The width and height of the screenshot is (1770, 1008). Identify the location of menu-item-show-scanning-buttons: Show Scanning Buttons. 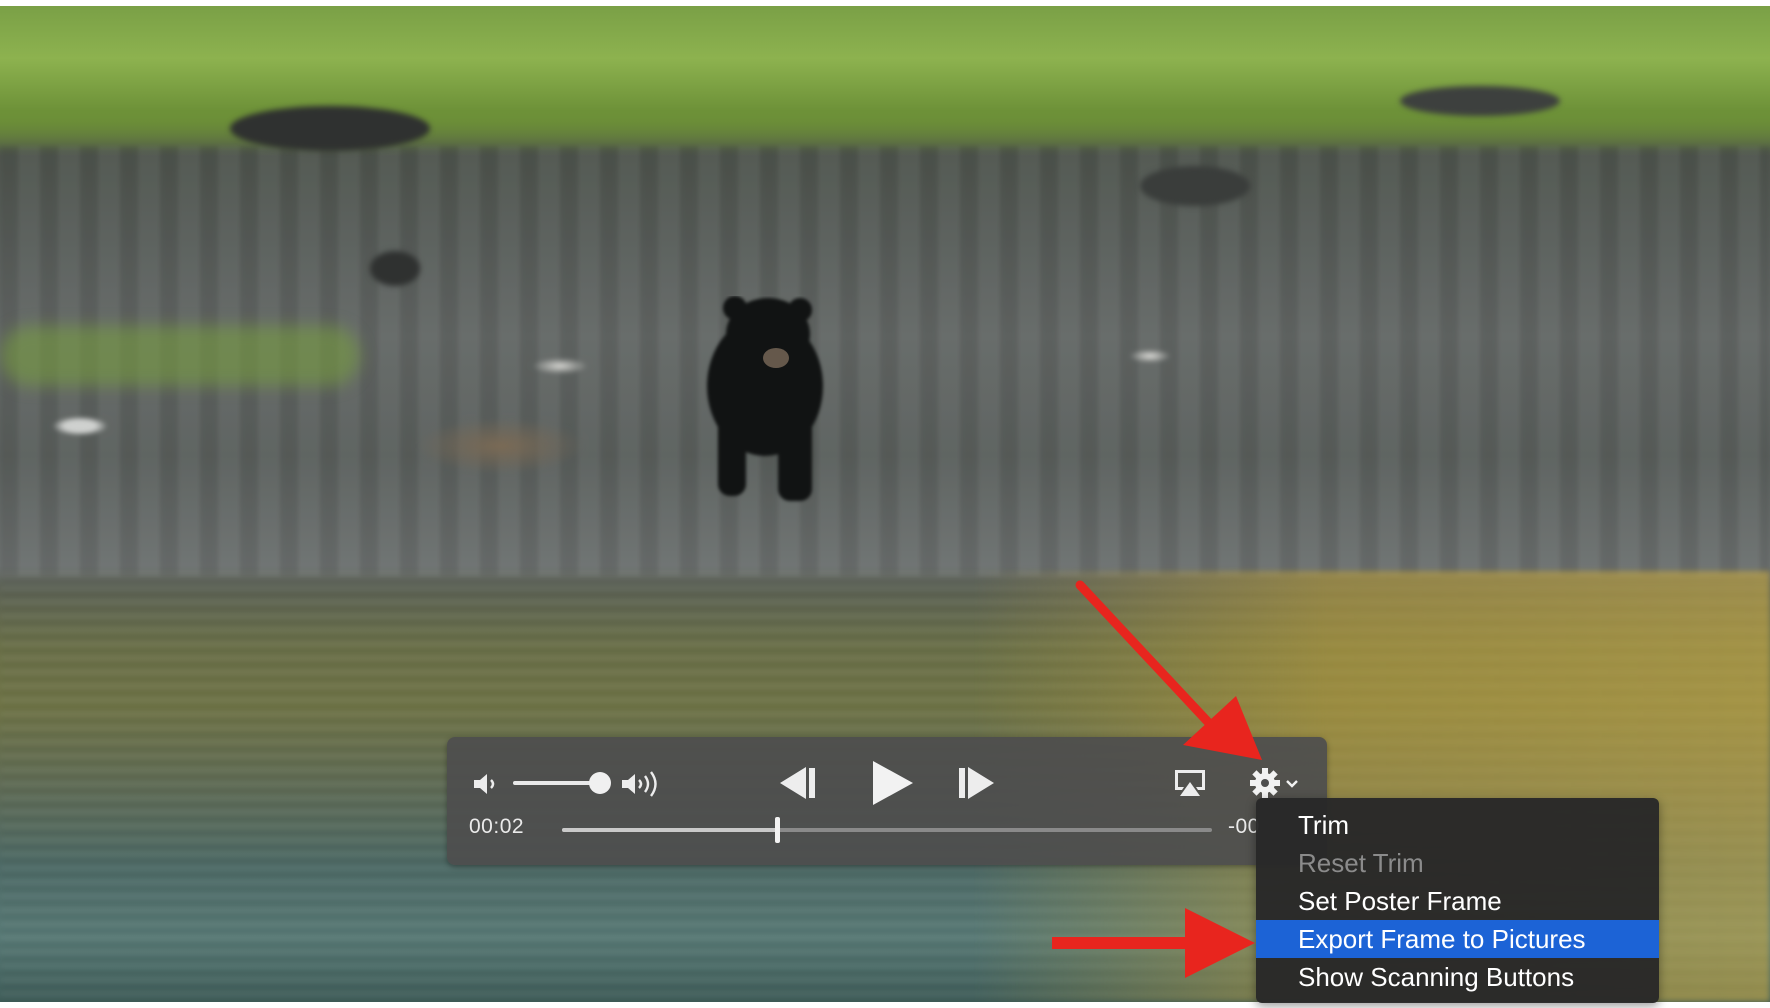
(1457, 977).